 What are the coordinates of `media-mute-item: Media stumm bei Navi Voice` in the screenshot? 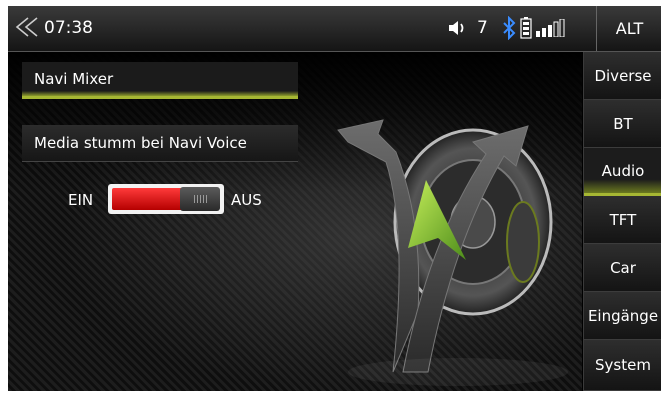 It's located at (160, 143).